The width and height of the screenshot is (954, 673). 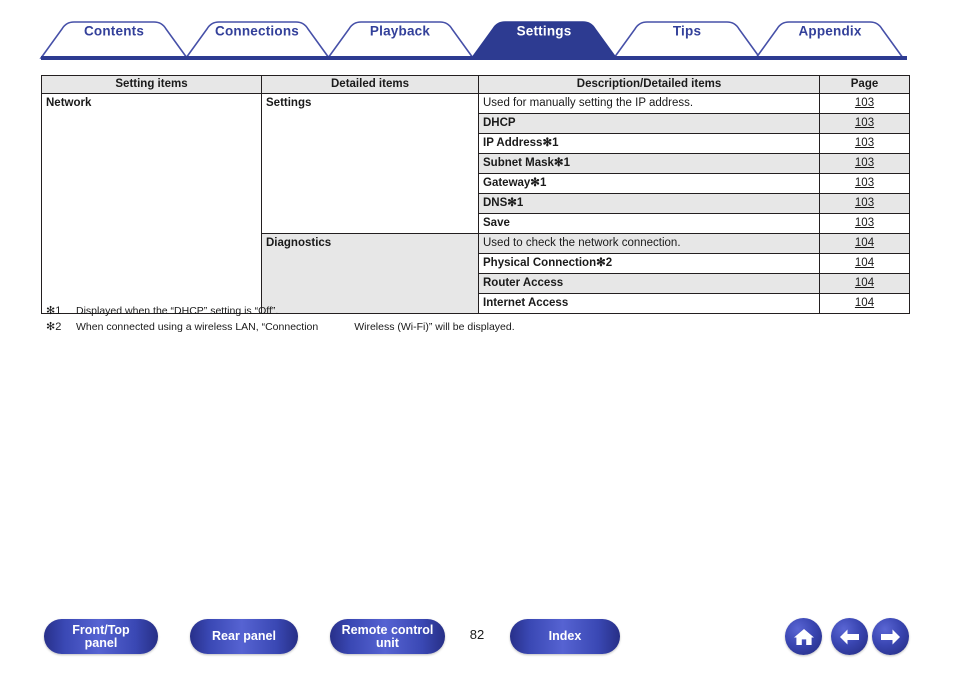 I want to click on rear-panel-label: Rear panel, so click(x=244, y=636).